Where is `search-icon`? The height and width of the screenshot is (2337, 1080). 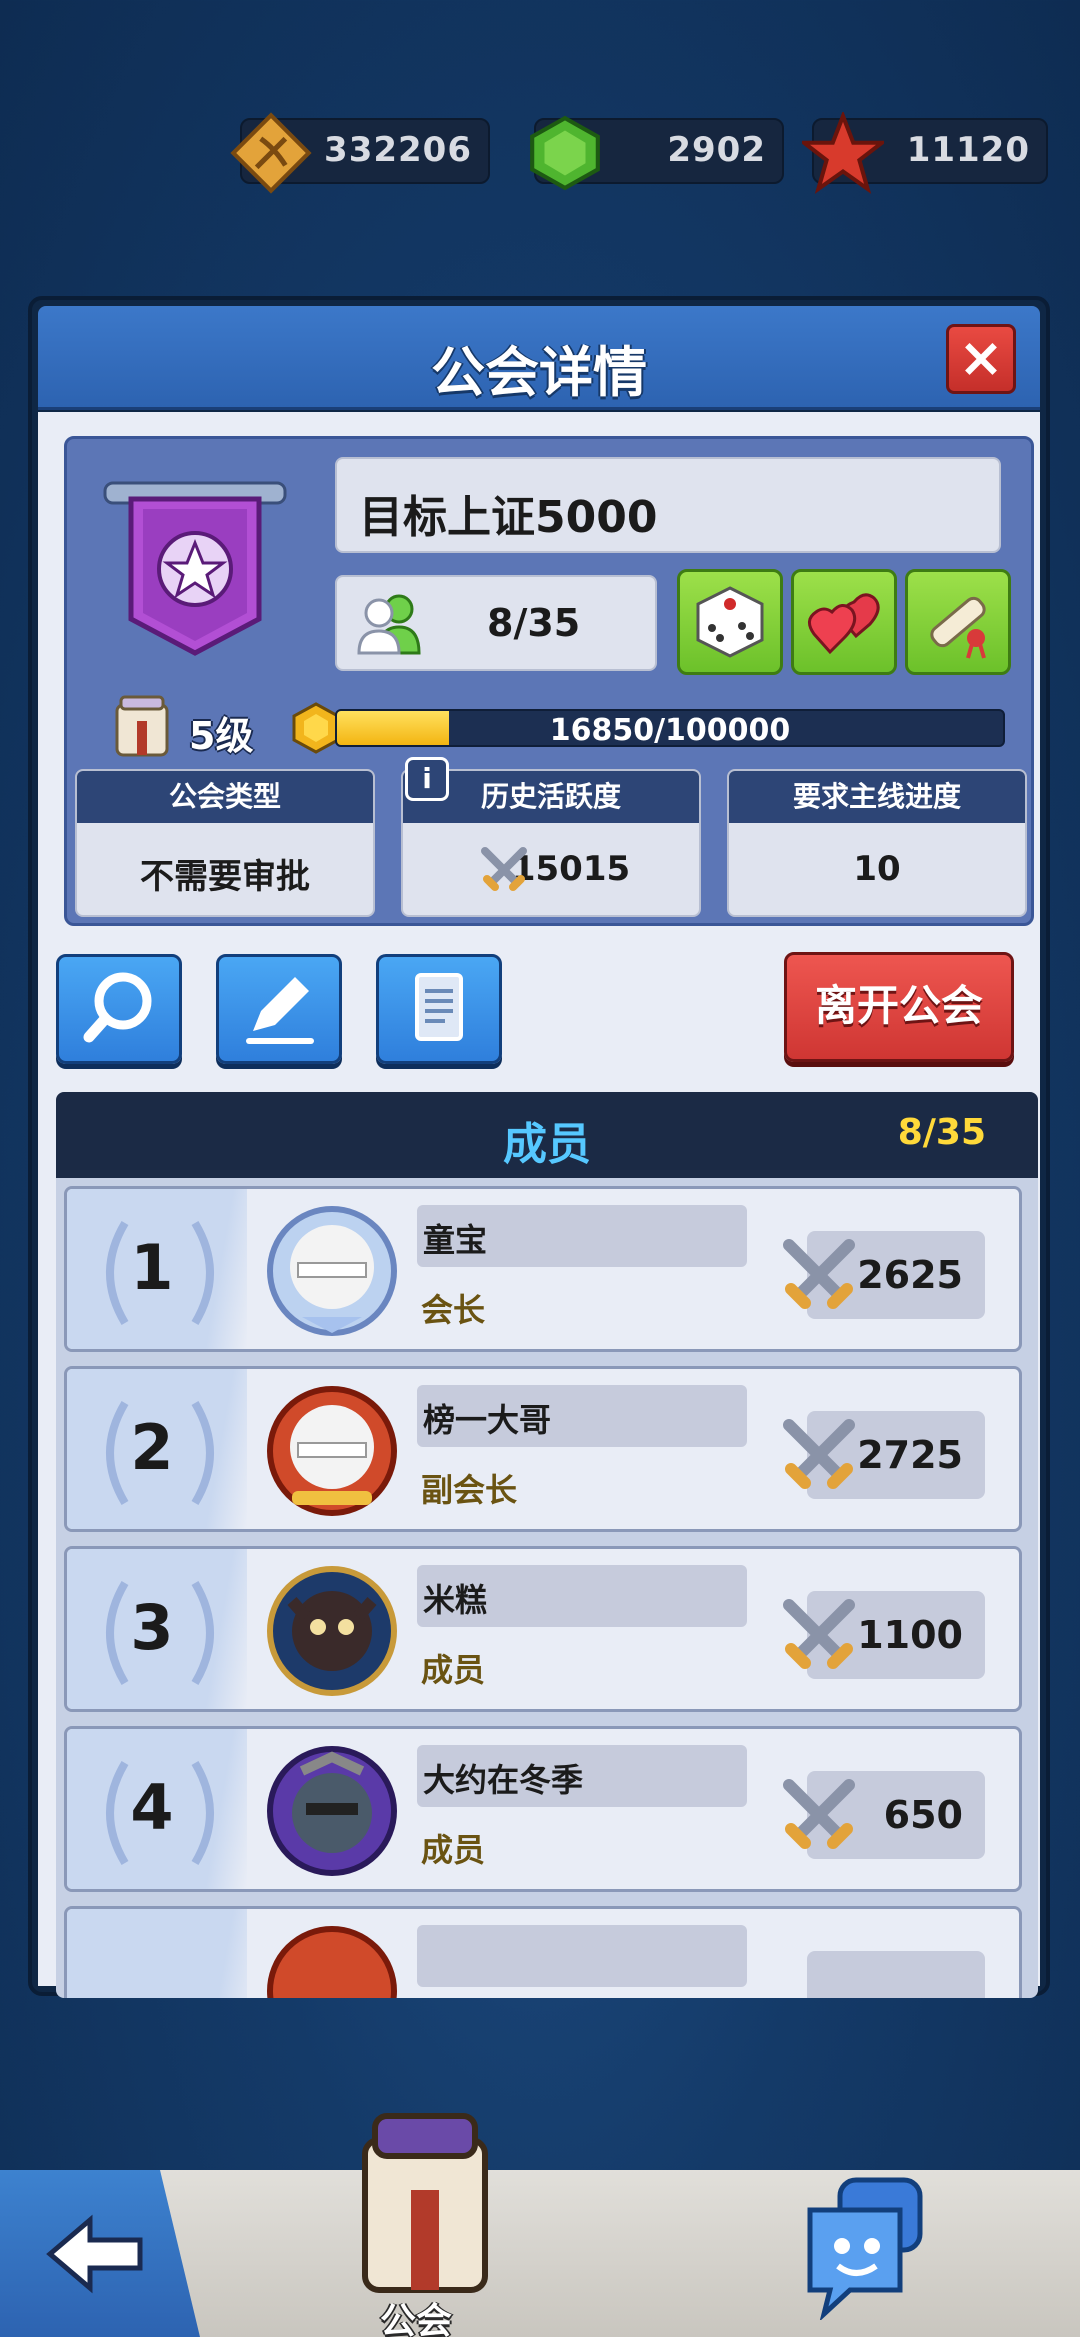 search-icon is located at coordinates (117, 1007).